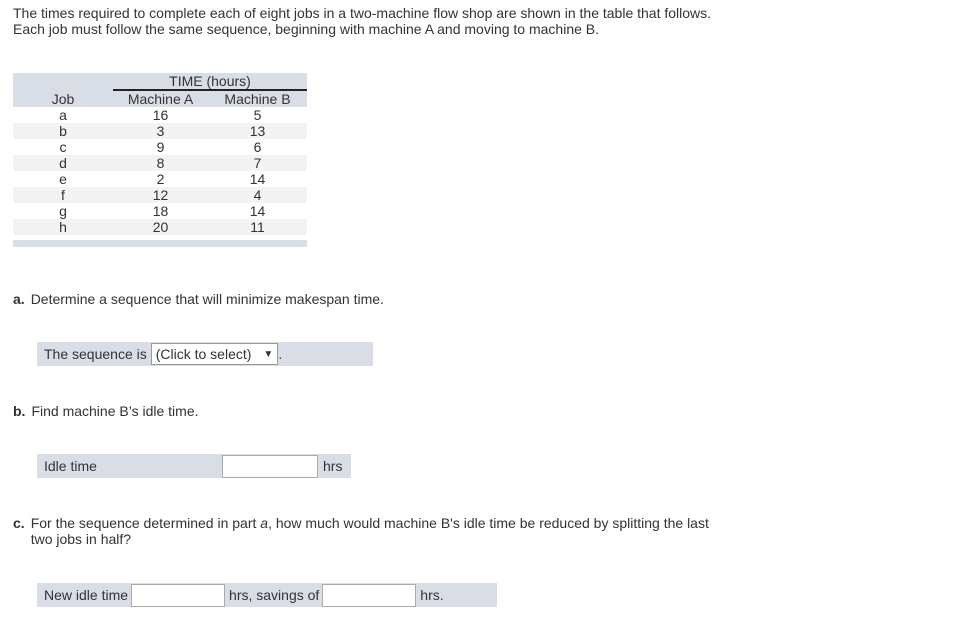 The image size is (968, 624). Describe the element at coordinates (19, 411) in the screenshot. I see `part-b-letter: b.` at that location.